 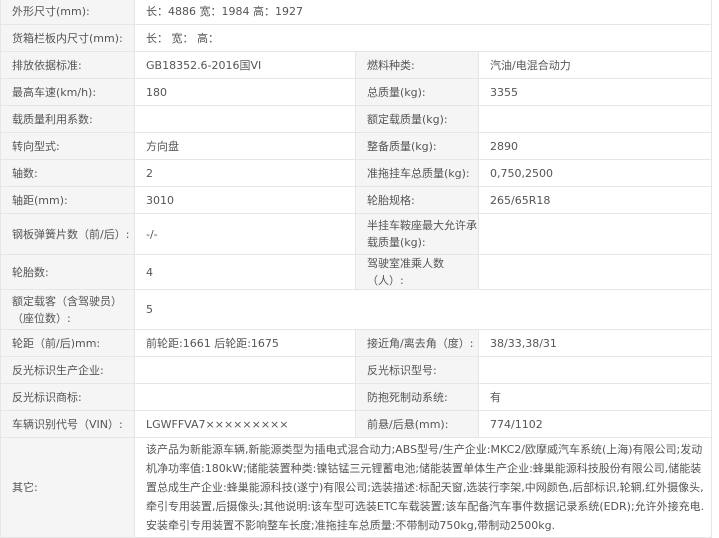 I want to click on spec-label: 额定载质量(kg):, so click(x=417, y=119).